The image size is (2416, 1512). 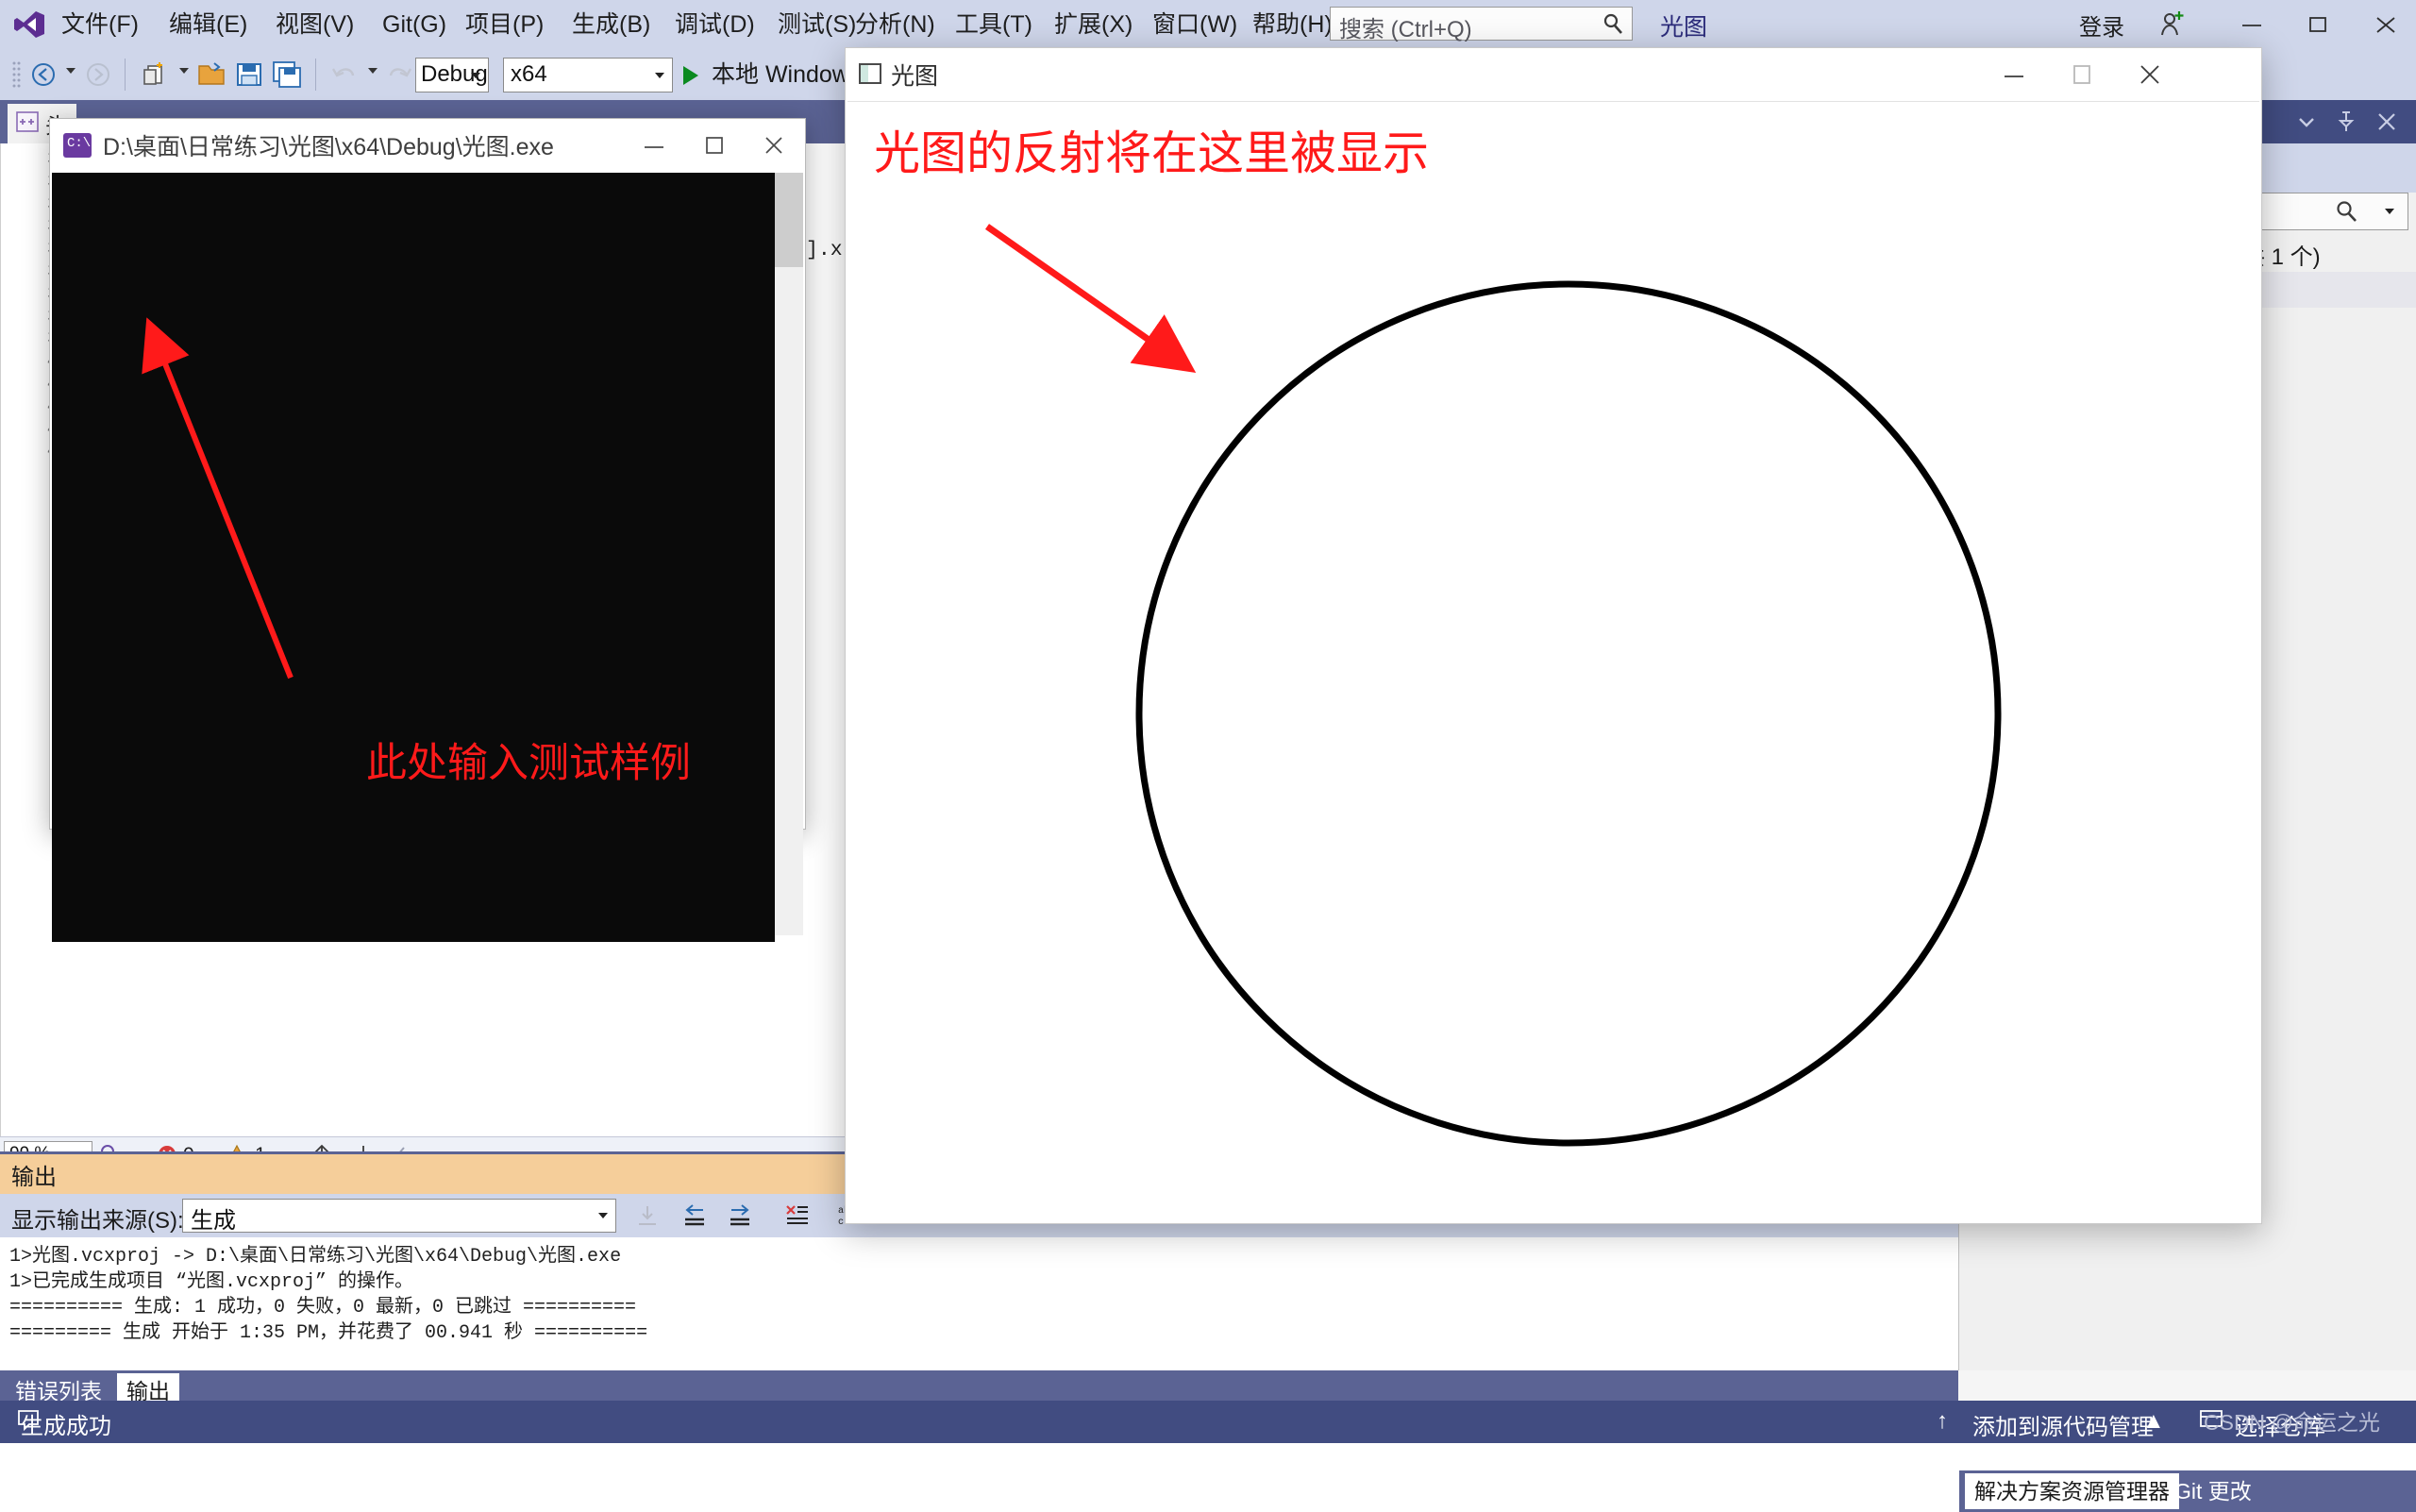 I want to click on console-title-text: D:\桌面\日常练习\光图\x64\Debug\光图.exe, so click(x=329, y=147).